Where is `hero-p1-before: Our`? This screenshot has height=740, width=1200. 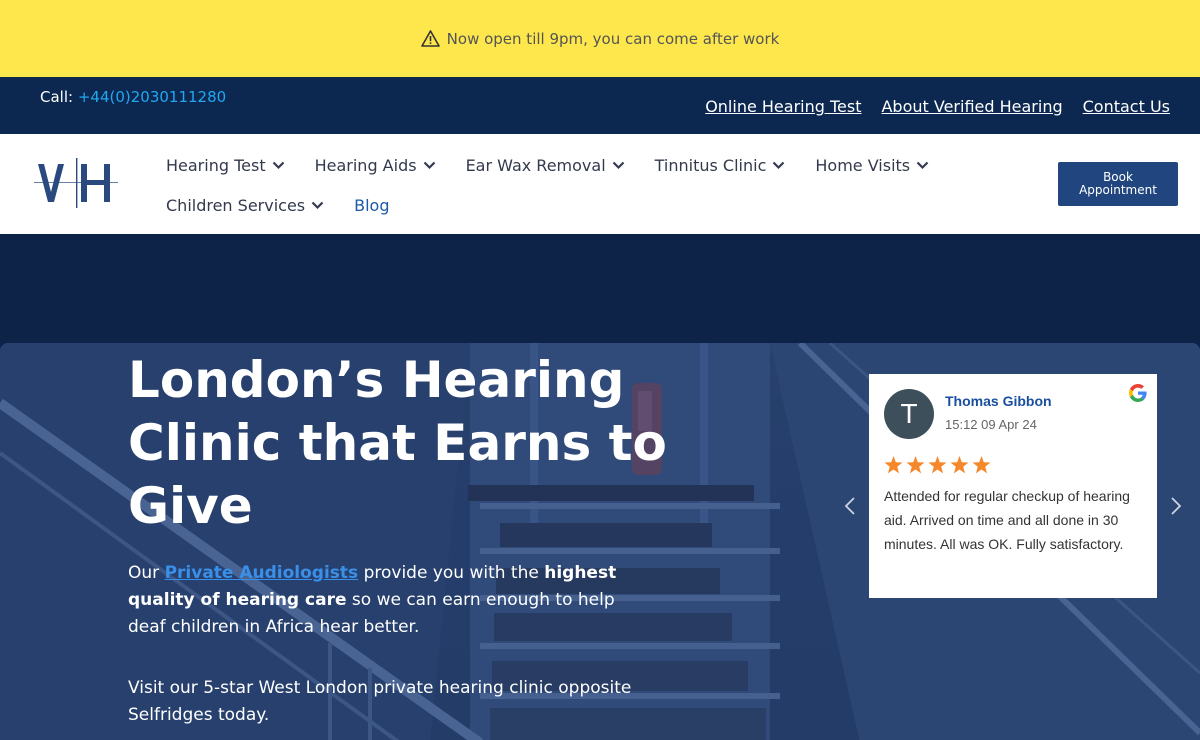 hero-p1-before: Our is located at coordinates (146, 573).